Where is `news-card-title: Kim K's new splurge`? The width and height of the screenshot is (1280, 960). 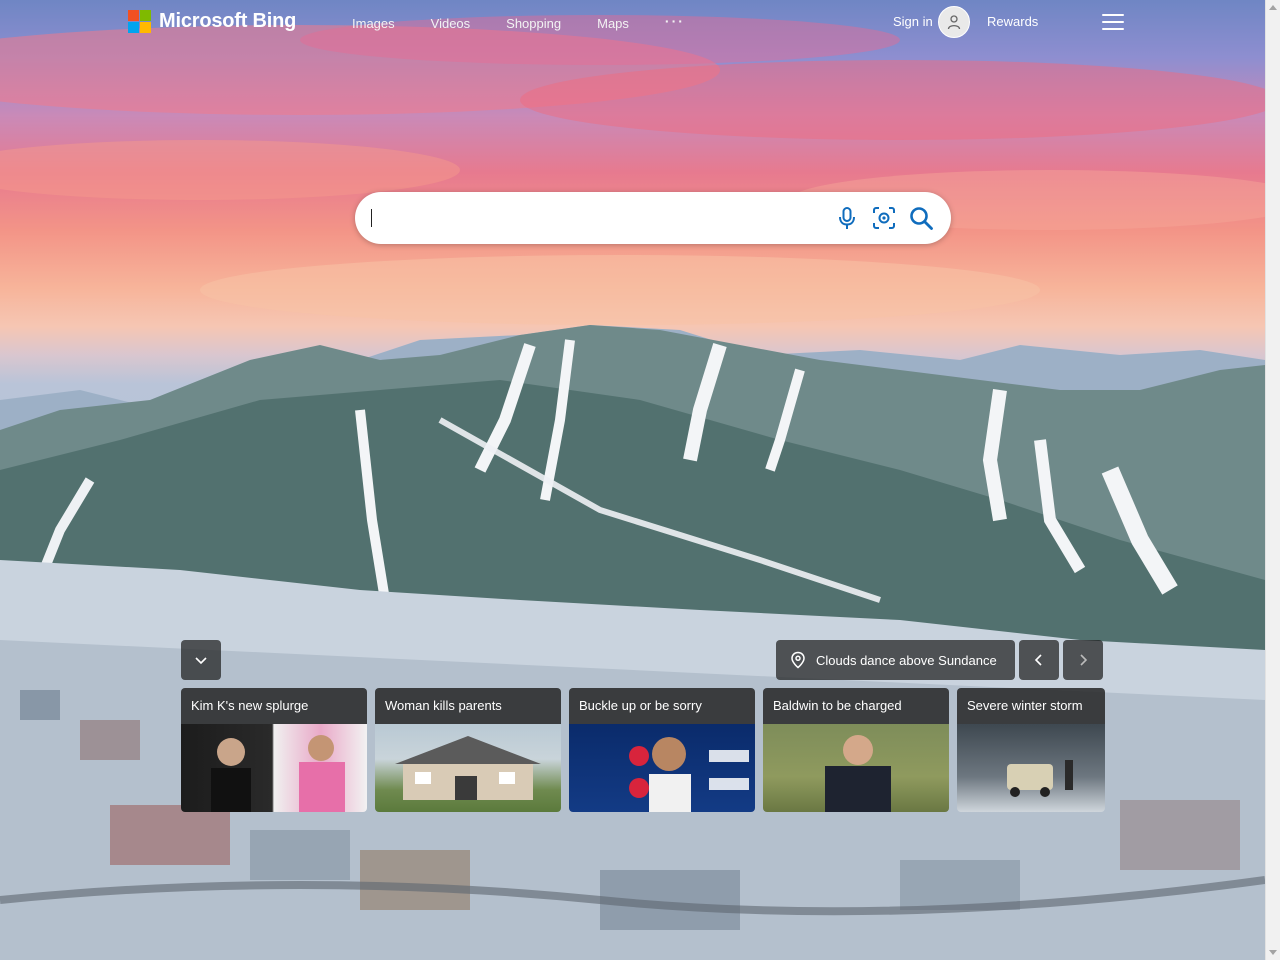 news-card-title: Kim K's new splurge is located at coordinates (274, 706).